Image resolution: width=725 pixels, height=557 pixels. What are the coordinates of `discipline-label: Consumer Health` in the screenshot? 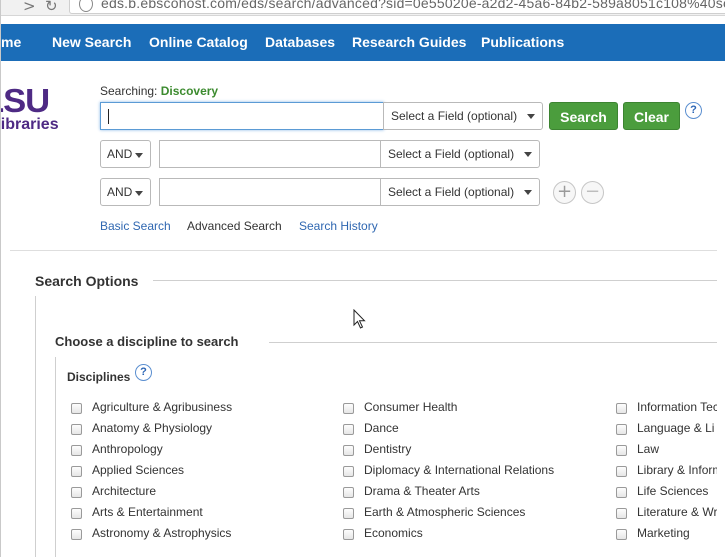 It's located at (411, 407).